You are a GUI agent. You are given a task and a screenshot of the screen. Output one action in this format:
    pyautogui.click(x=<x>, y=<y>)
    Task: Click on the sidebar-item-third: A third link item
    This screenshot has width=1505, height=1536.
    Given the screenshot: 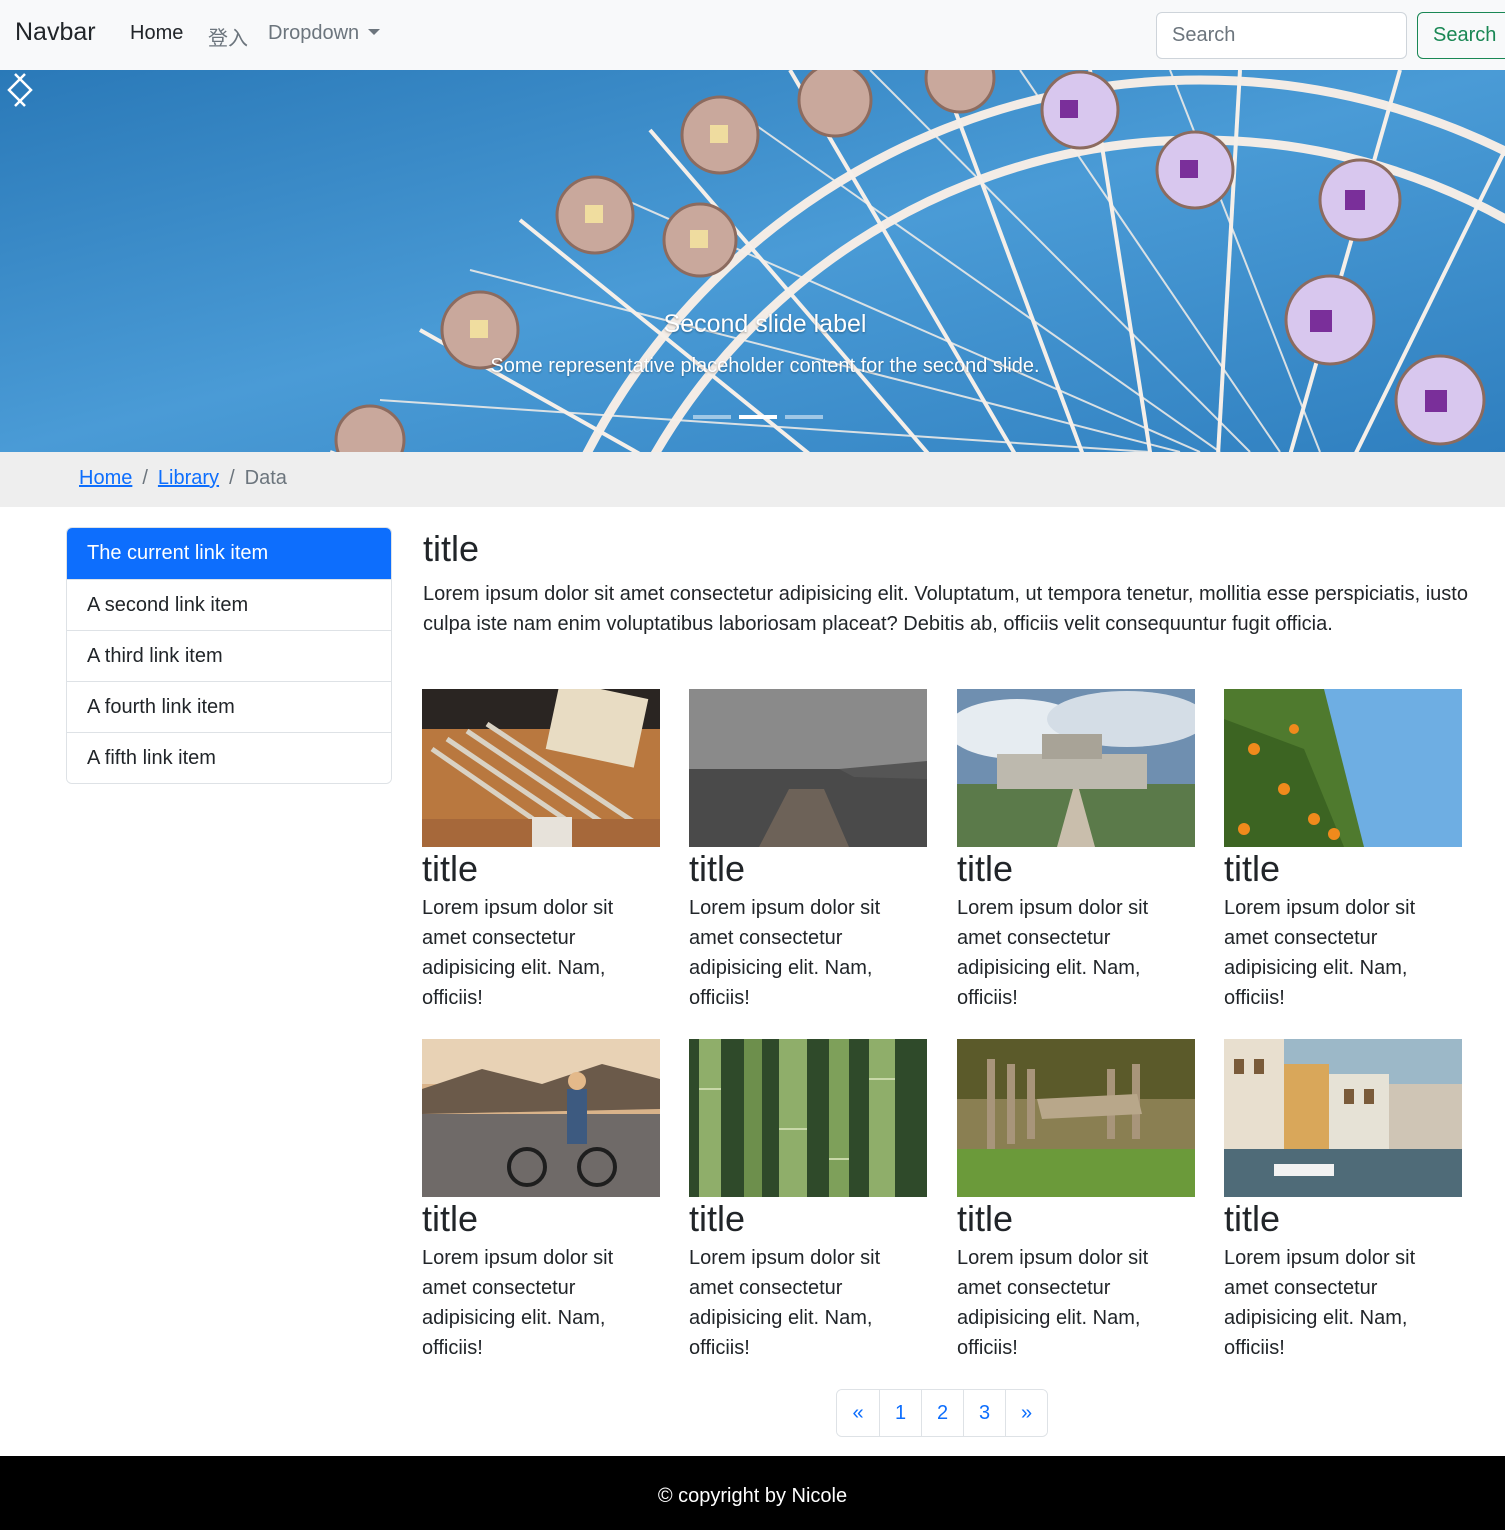 What is the action you would take?
    pyautogui.click(x=229, y=655)
    